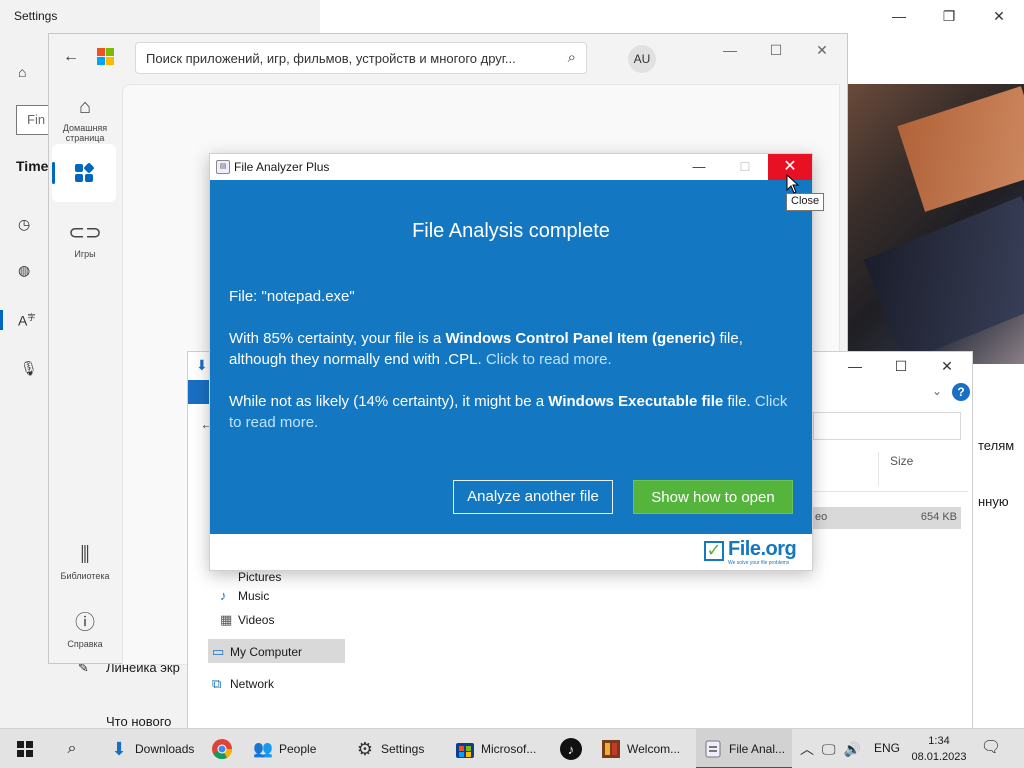 The image size is (1024, 768). Describe the element at coordinates (901, 461) in the screenshot. I see `size-column-header: Size` at that location.